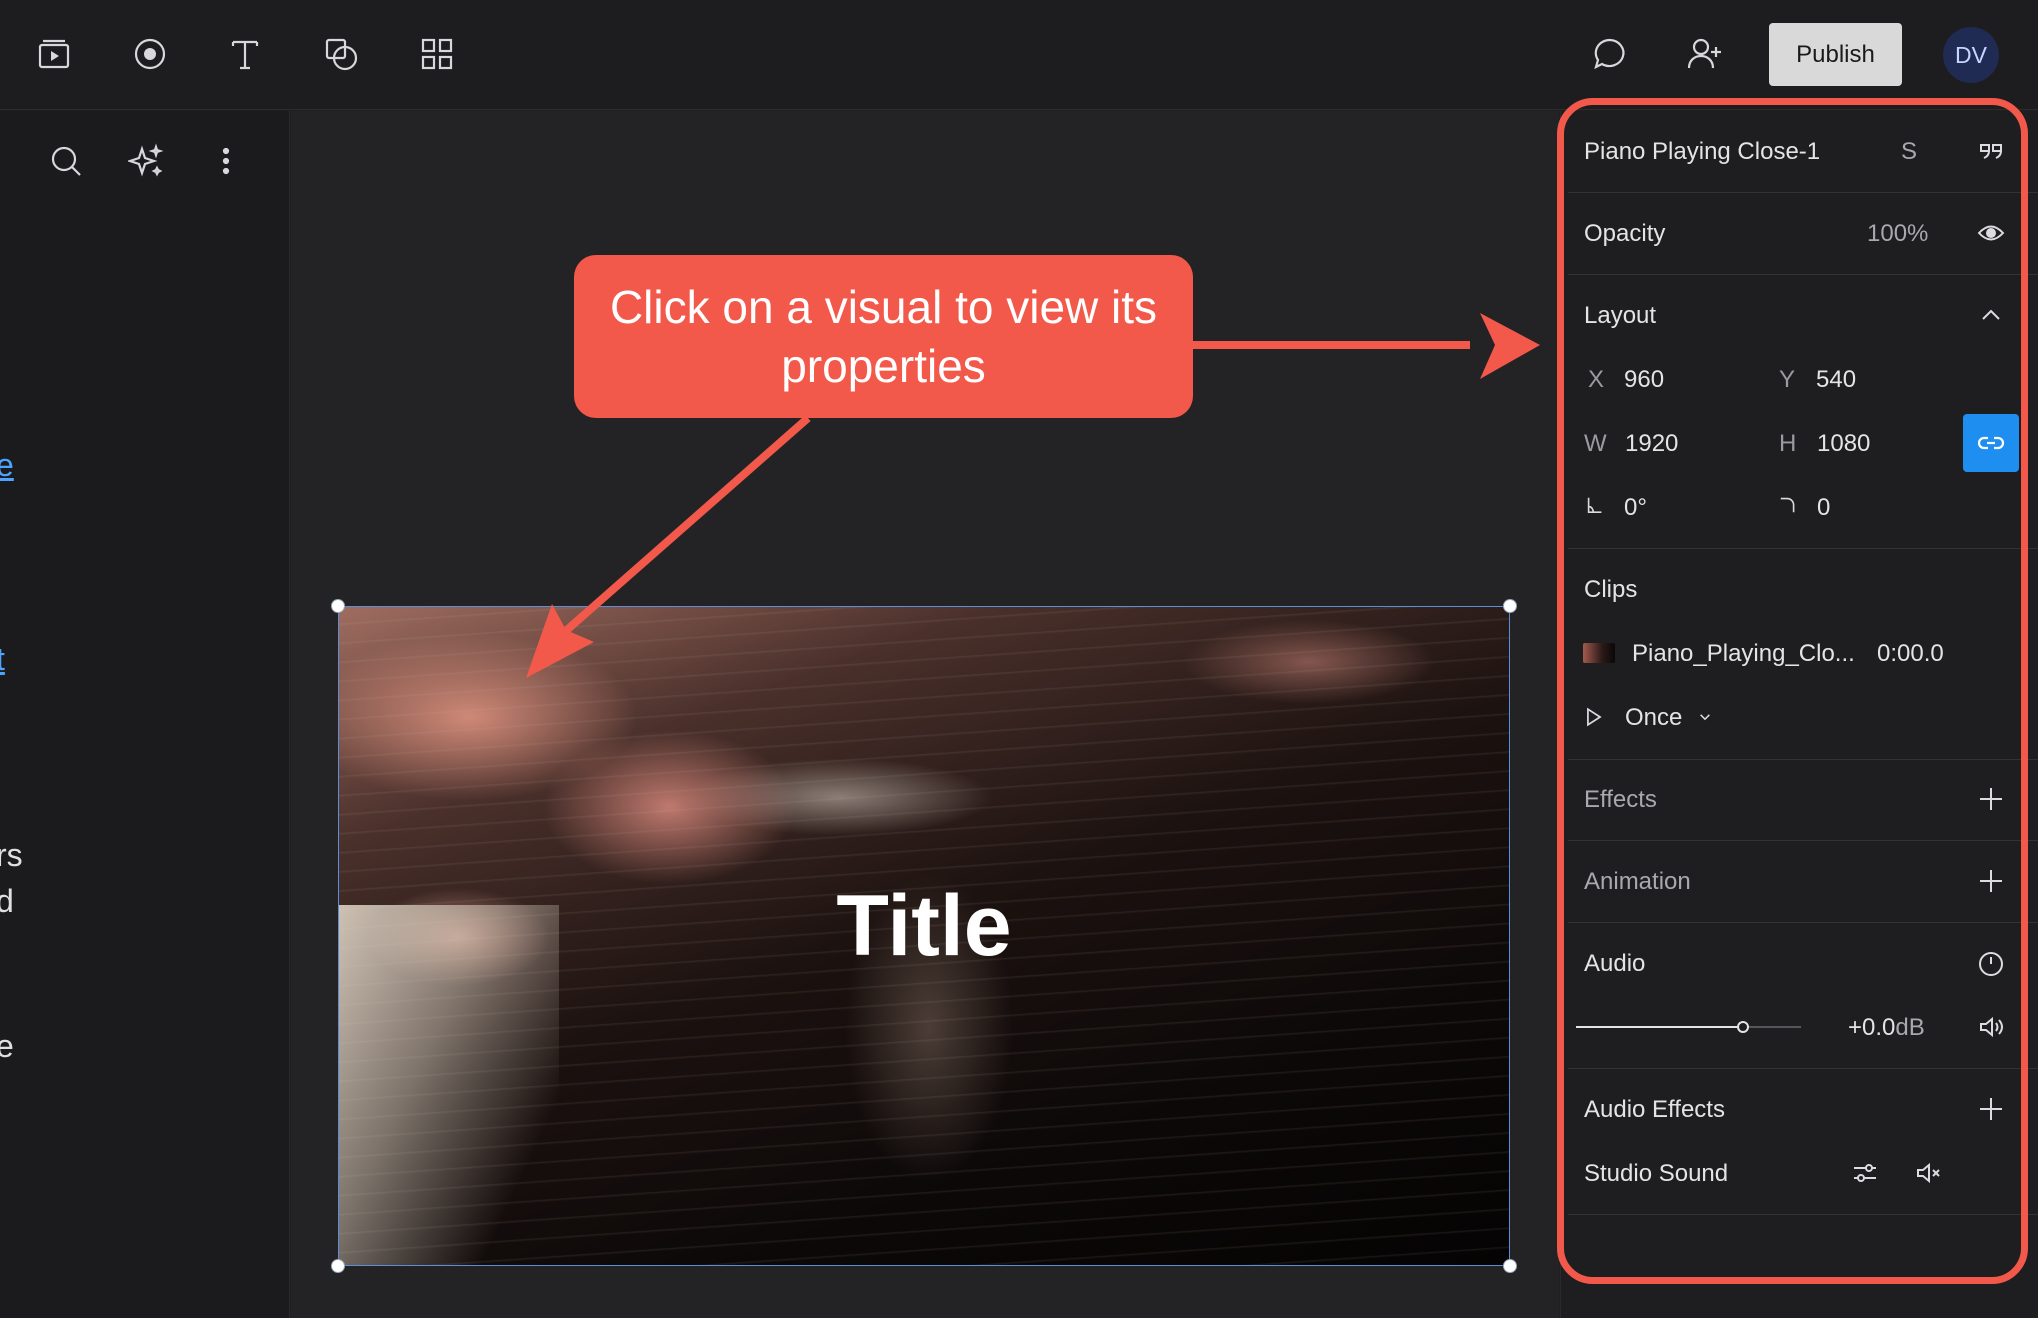 The width and height of the screenshot is (2038, 1318). Describe the element at coordinates (1991, 881) in the screenshot. I see `add-animation-icon` at that location.